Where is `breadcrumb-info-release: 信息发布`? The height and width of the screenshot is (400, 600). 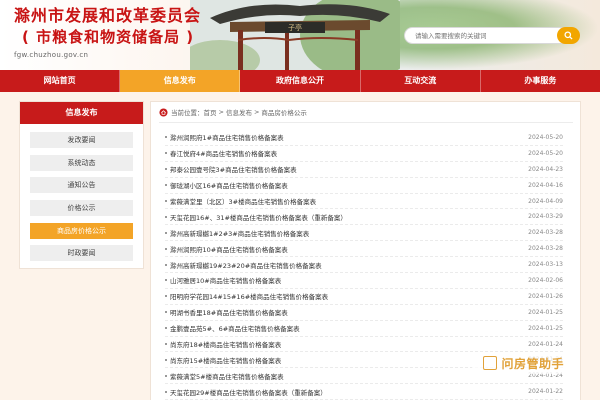 breadcrumb-info-release: 信息发布 is located at coordinates (239, 112).